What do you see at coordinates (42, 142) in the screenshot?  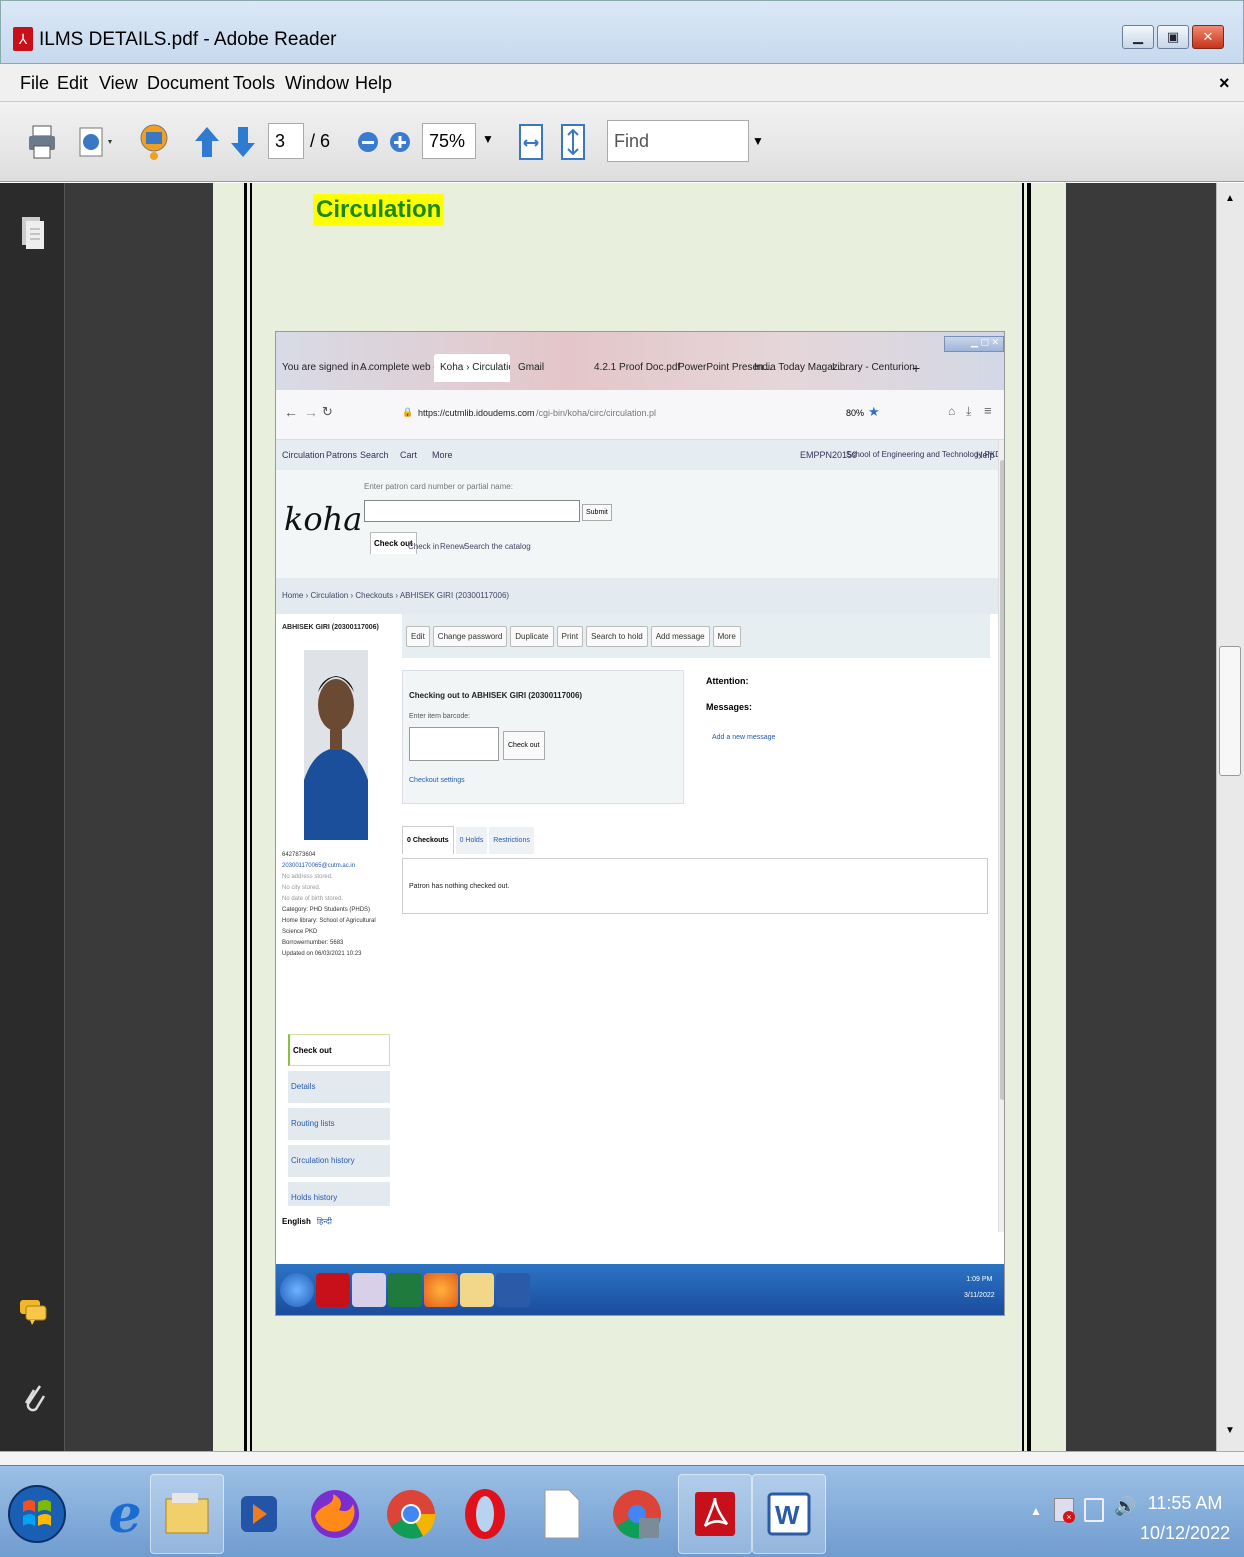 I see `print-icon` at bounding box center [42, 142].